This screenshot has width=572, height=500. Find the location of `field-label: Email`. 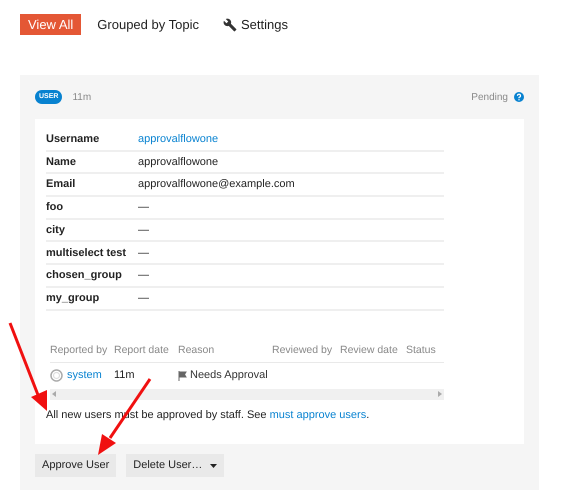

field-label: Email is located at coordinates (61, 184).